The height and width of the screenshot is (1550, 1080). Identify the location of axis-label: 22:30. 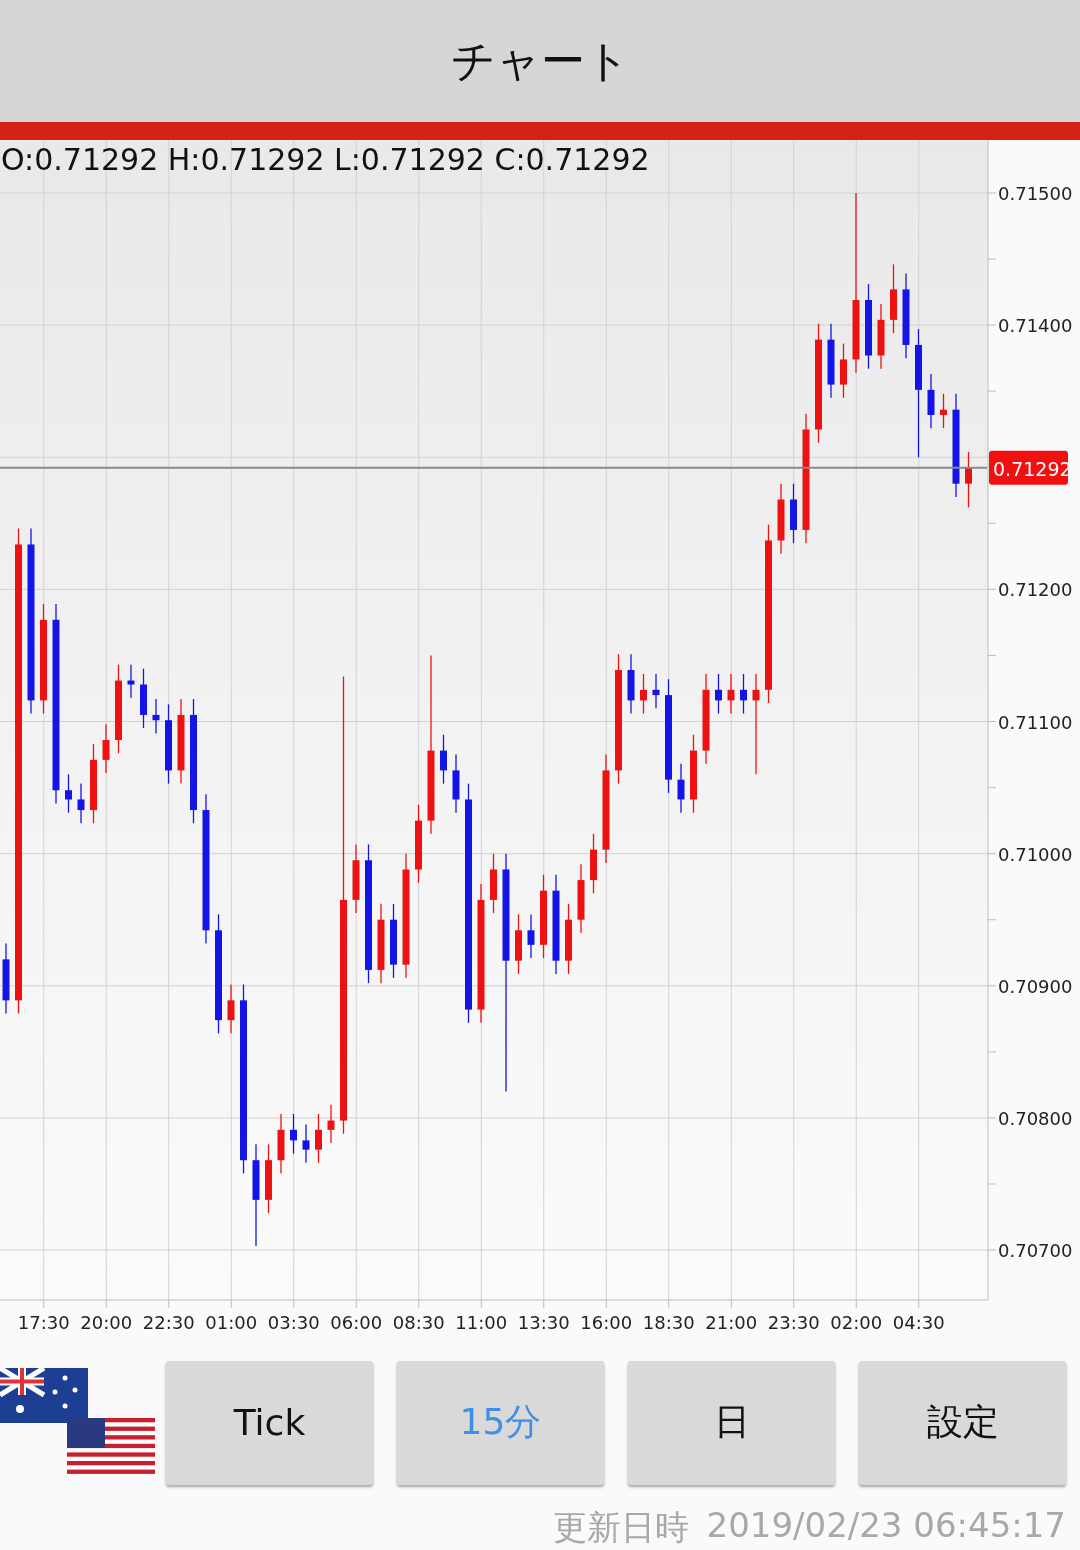
(168, 1322).